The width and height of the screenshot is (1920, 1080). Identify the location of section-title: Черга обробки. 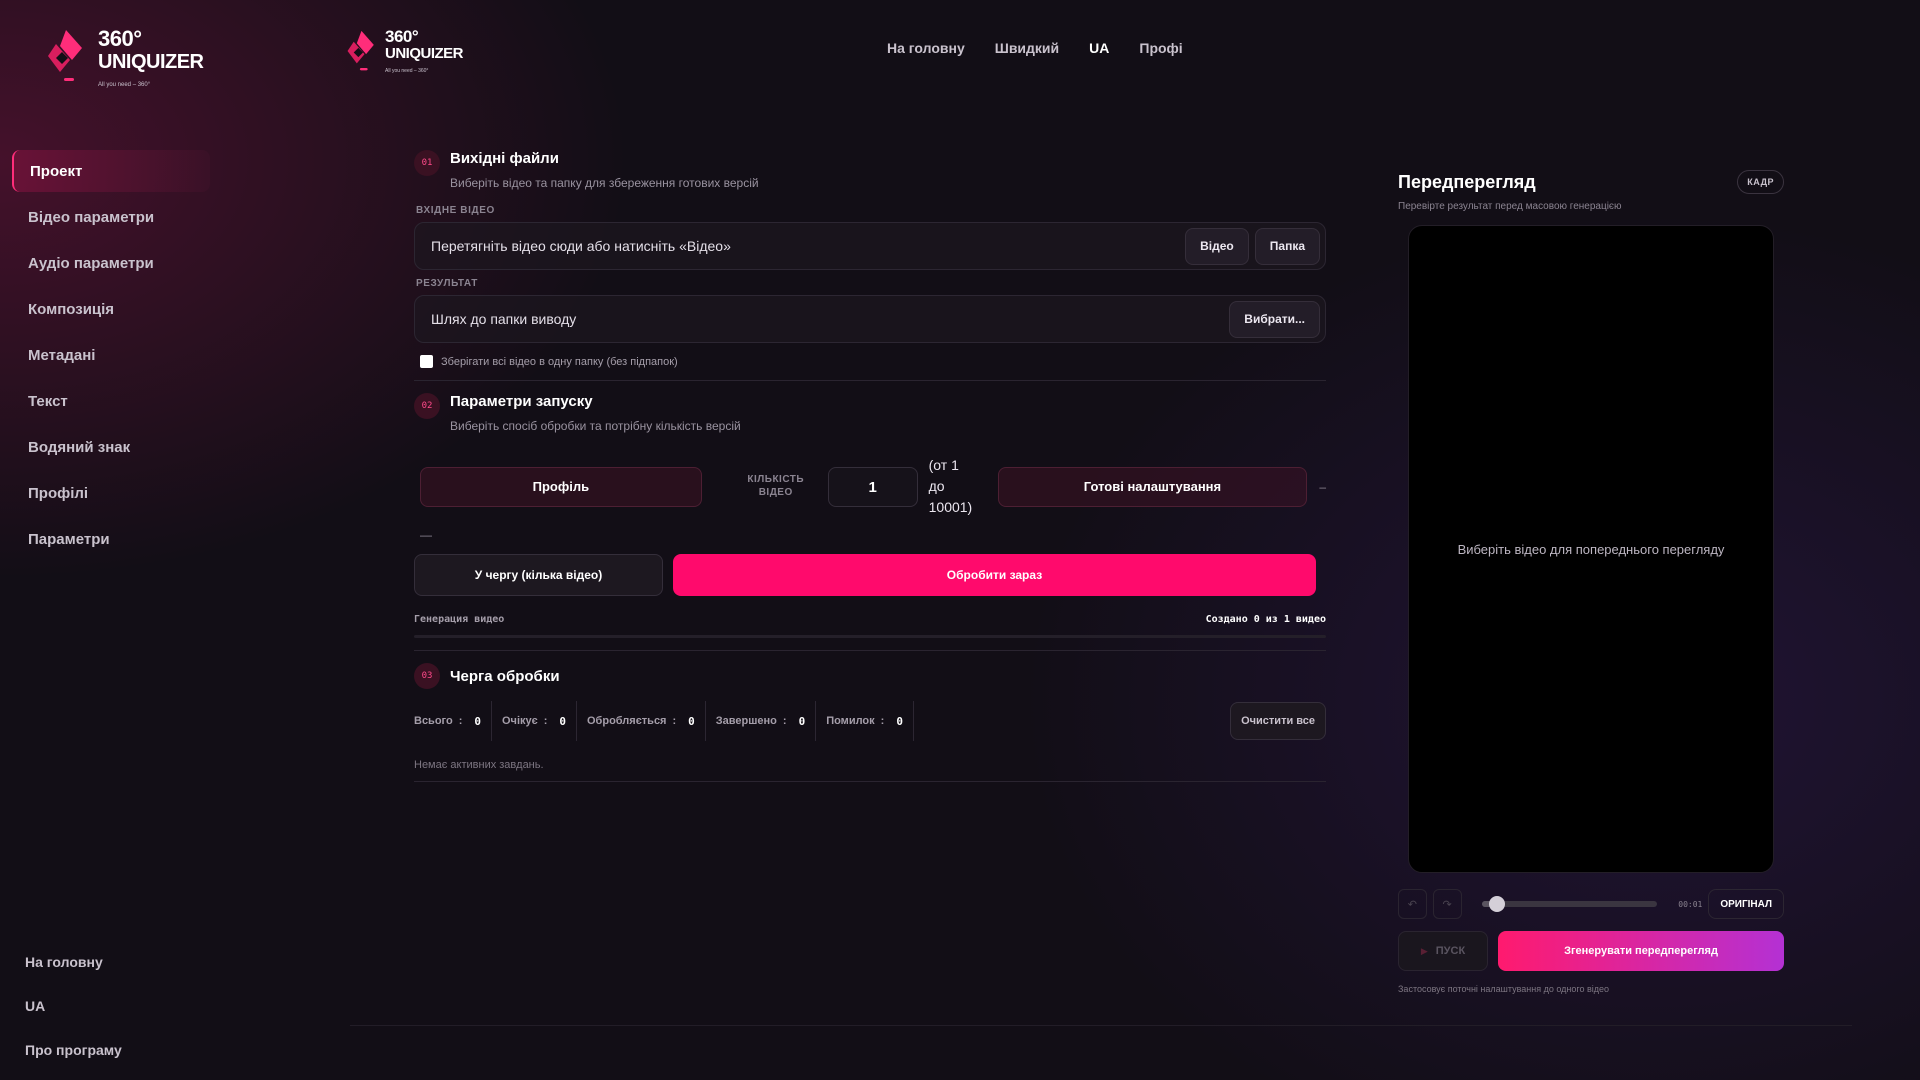
(505, 676).